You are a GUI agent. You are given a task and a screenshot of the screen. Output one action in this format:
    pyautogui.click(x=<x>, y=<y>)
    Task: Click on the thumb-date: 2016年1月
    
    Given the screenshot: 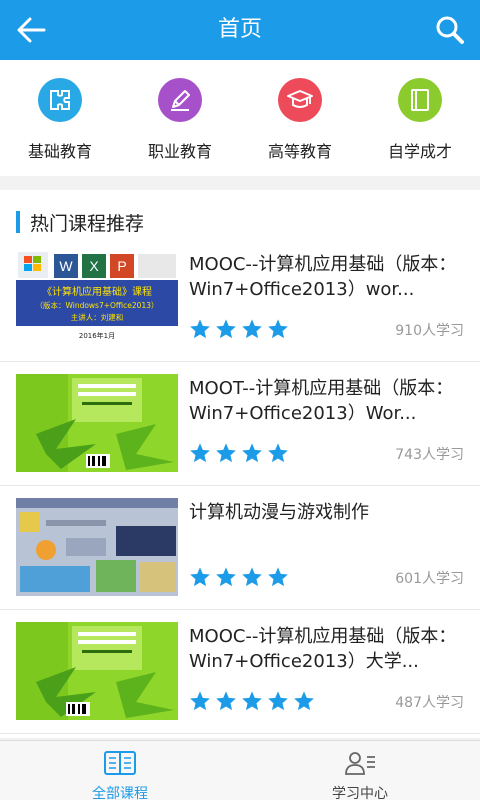 What is the action you would take?
    pyautogui.click(x=97, y=335)
    